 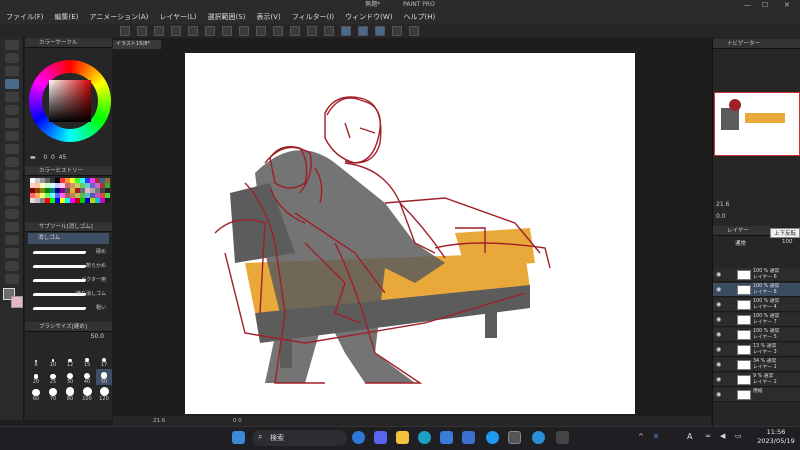 I want to click on subtool-eraser-group: 消しゴム, so click(x=68, y=238).